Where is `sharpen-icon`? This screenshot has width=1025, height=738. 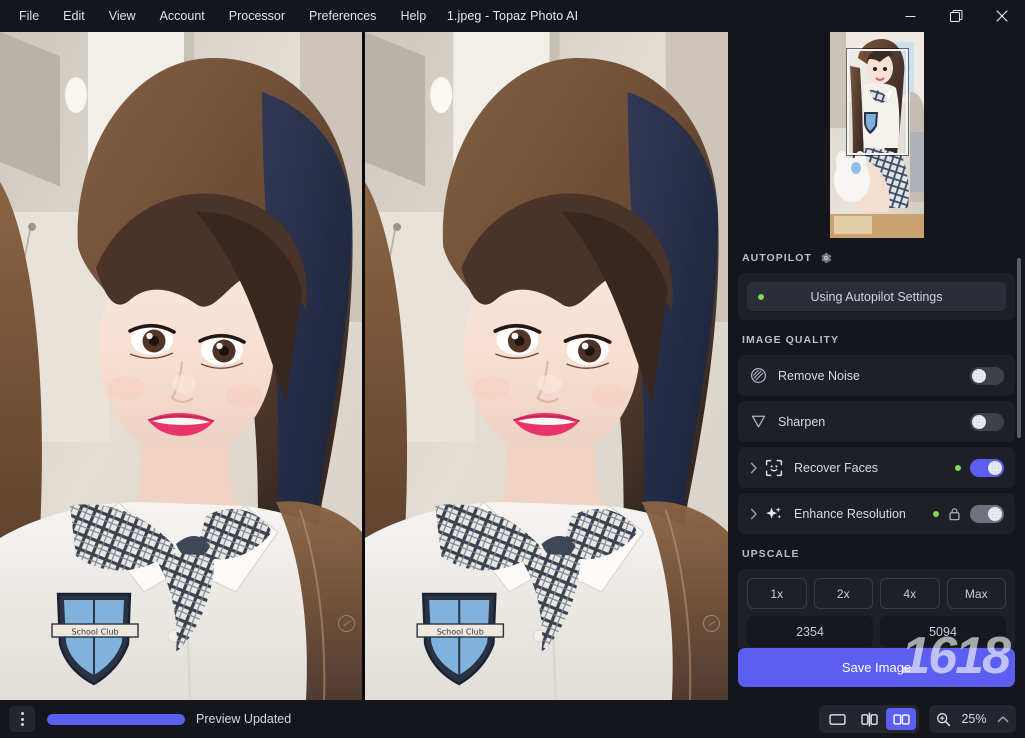
sharpen-icon is located at coordinates (758, 421).